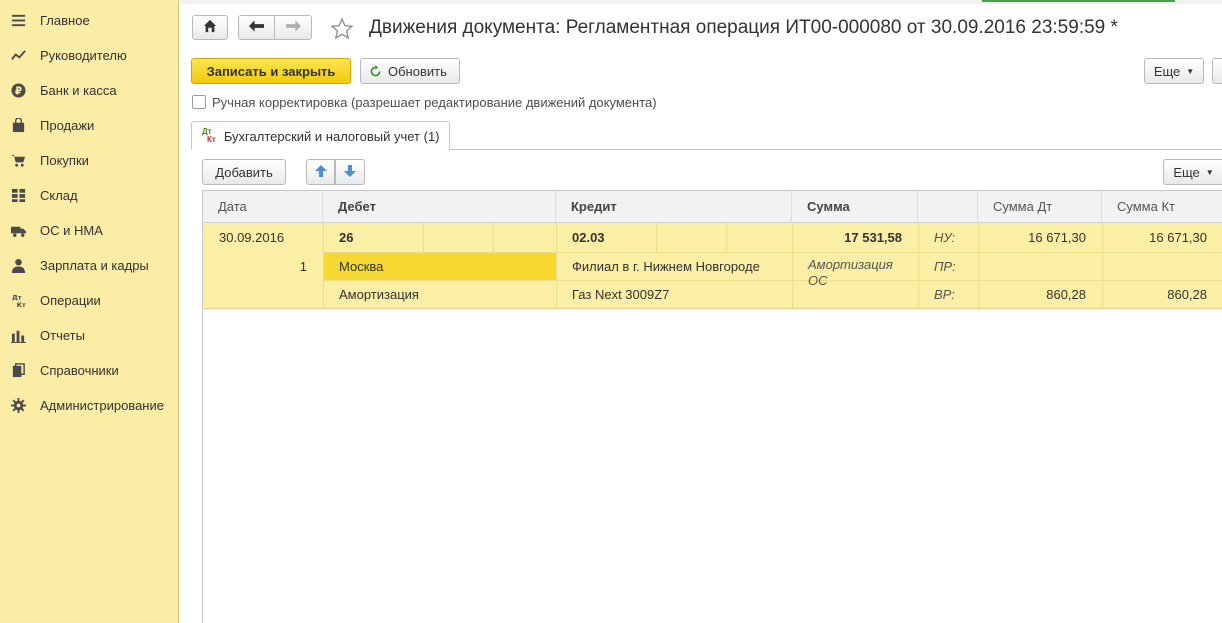 This screenshot has width=1222, height=623. Describe the element at coordinates (18, 371) in the screenshot. I see `books-icon` at that location.